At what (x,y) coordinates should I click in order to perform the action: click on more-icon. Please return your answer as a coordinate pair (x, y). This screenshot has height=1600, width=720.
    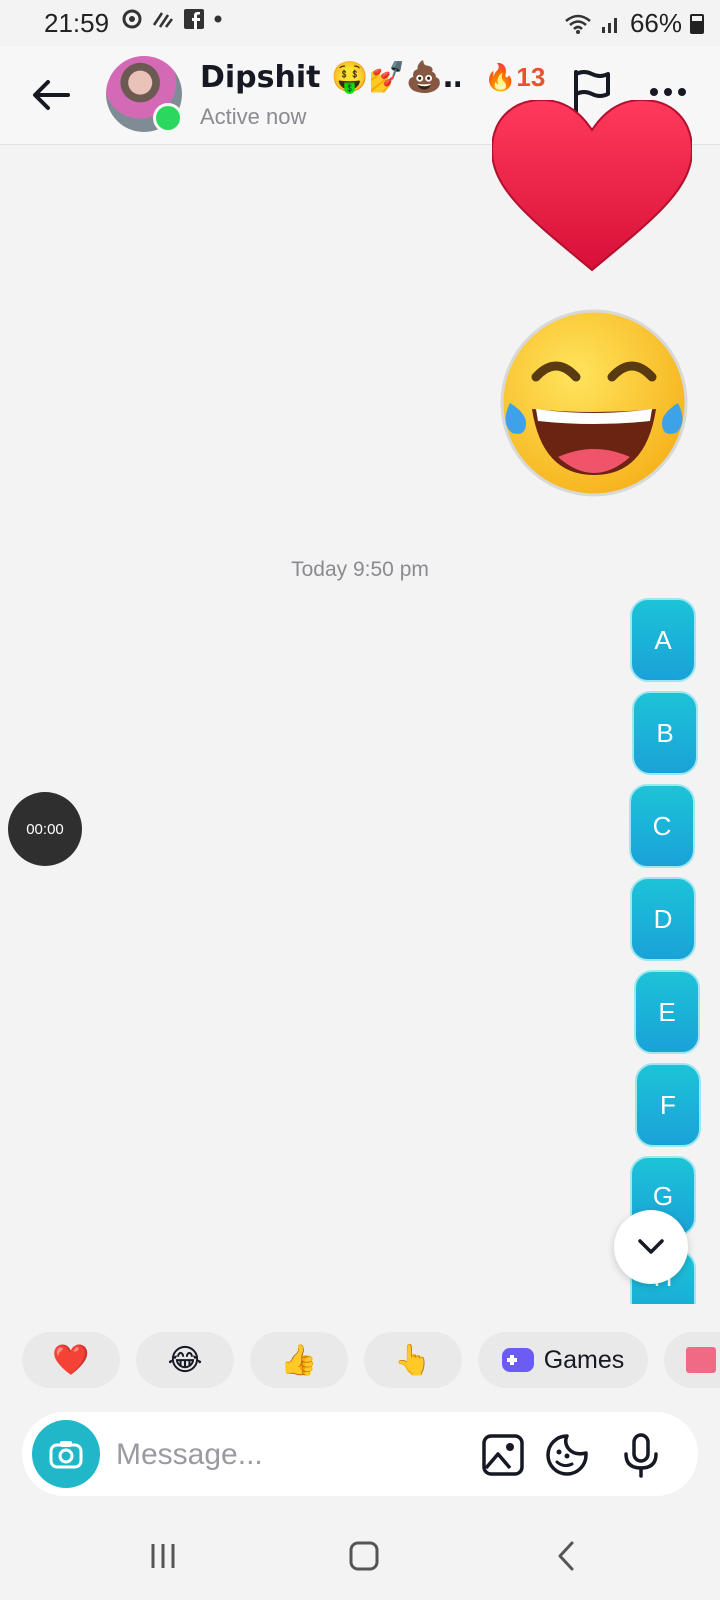
    Looking at the image, I should click on (668, 92).